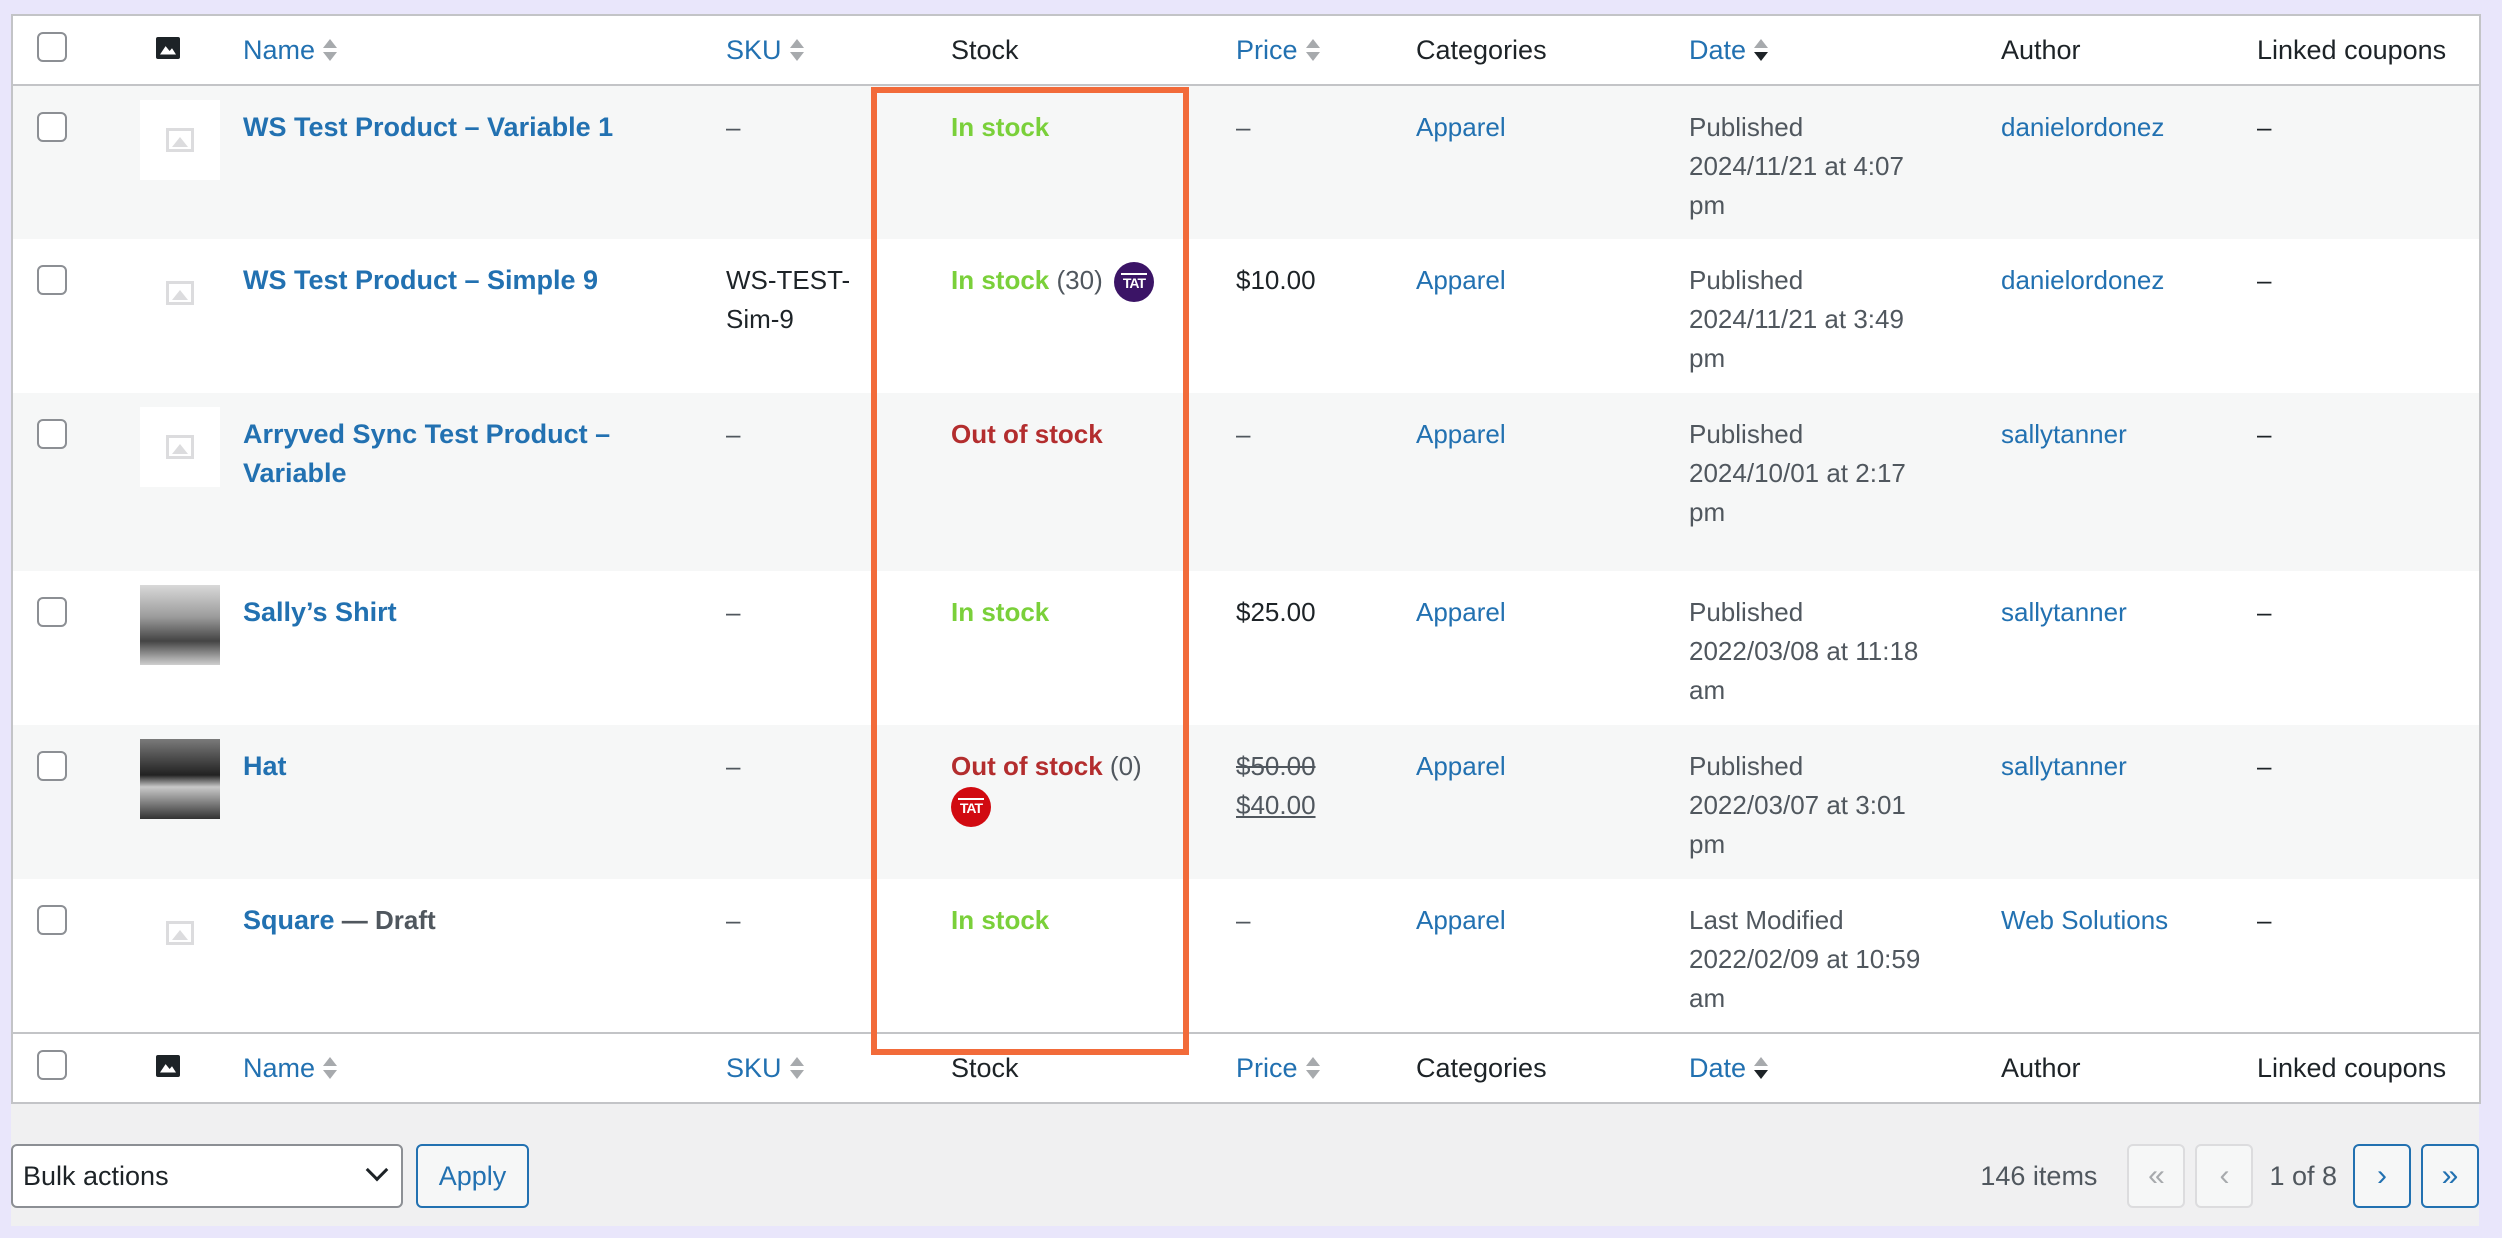  I want to click on bulk-actions-select: Bulk actions, so click(207, 1176).